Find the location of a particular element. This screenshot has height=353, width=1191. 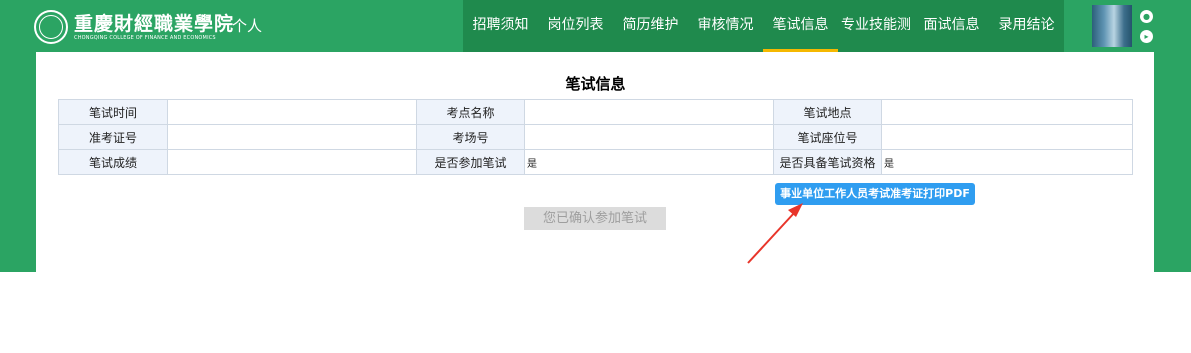

value-admission-ticket is located at coordinates (292, 137).